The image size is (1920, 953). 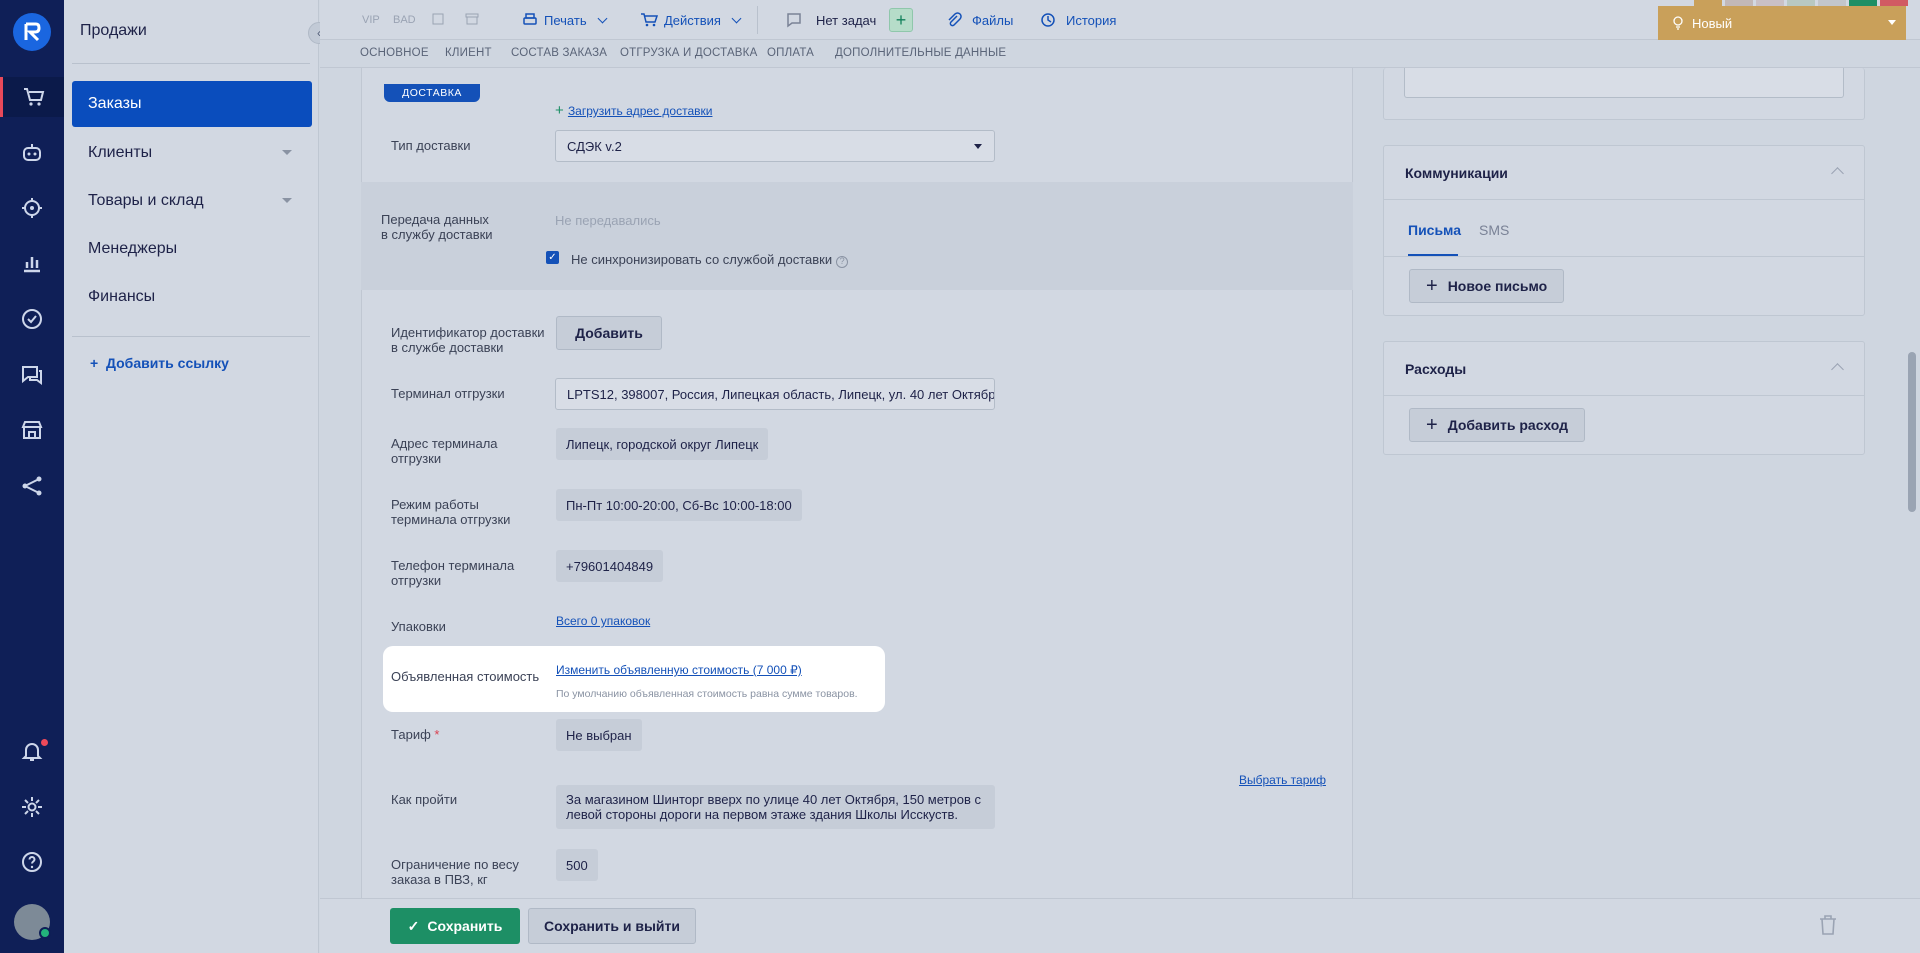 I want to click on declared-value-link: Изменить объявленную стоимость (7 000 ₽), so click(x=679, y=670).